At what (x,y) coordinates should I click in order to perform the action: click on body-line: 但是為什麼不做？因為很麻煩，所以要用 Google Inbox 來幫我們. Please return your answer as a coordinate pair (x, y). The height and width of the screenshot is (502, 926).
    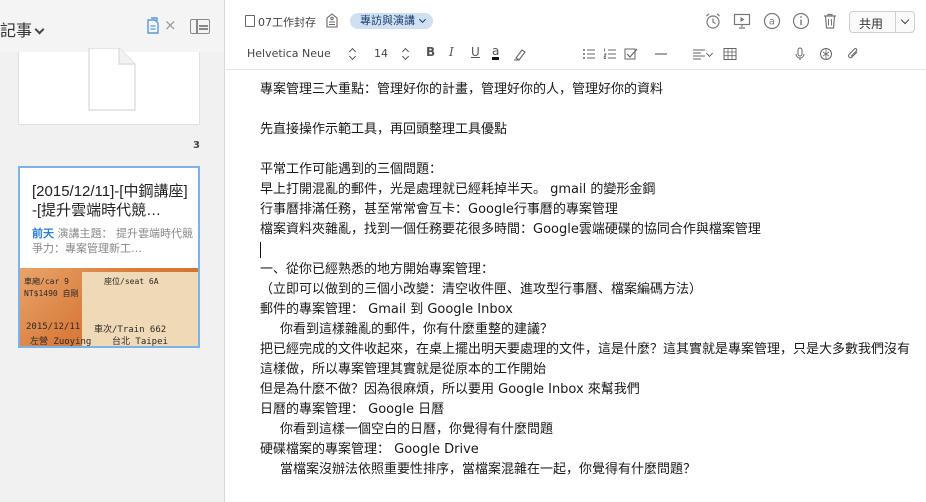
    Looking at the image, I should click on (450, 389).